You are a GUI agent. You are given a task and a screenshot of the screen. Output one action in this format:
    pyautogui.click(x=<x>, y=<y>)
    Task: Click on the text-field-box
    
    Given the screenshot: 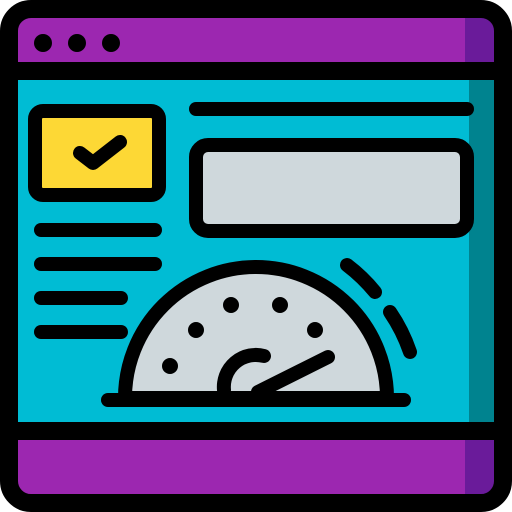 What is the action you would take?
    pyautogui.click(x=331, y=188)
    